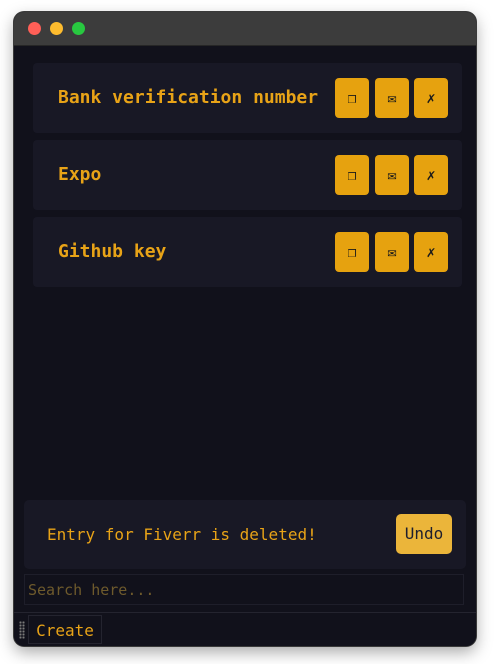 The width and height of the screenshot is (494, 664). Describe the element at coordinates (245, 629) in the screenshot. I see `bottom-bar: Create` at that location.